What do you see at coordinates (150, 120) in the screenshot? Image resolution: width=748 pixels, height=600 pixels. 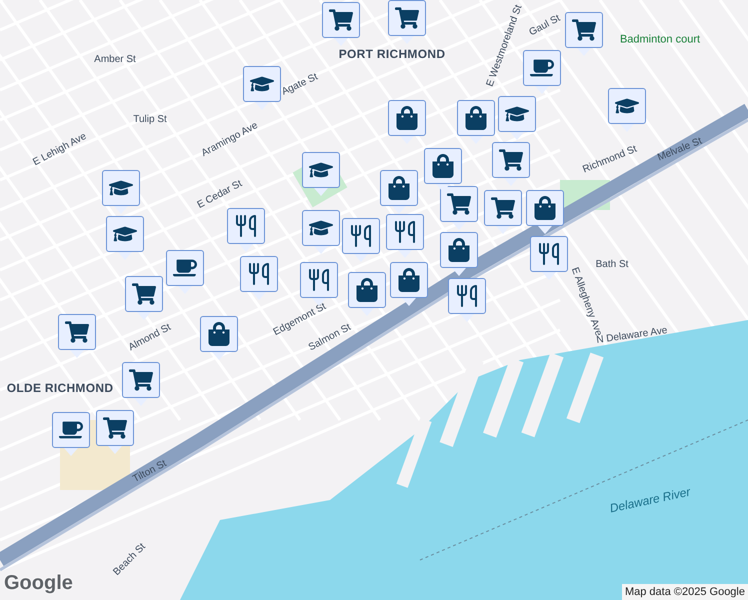 I see `map-label: Tulip St` at bounding box center [150, 120].